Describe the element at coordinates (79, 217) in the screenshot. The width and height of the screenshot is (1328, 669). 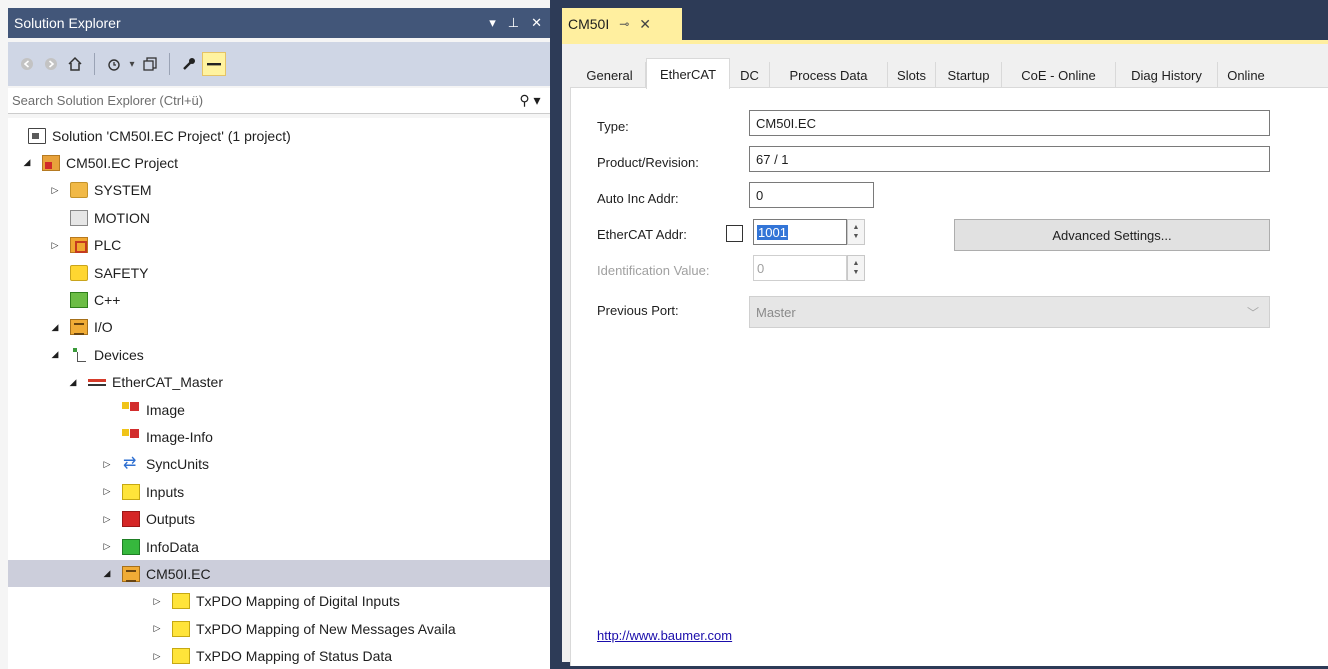
I see `motion-icon` at that location.